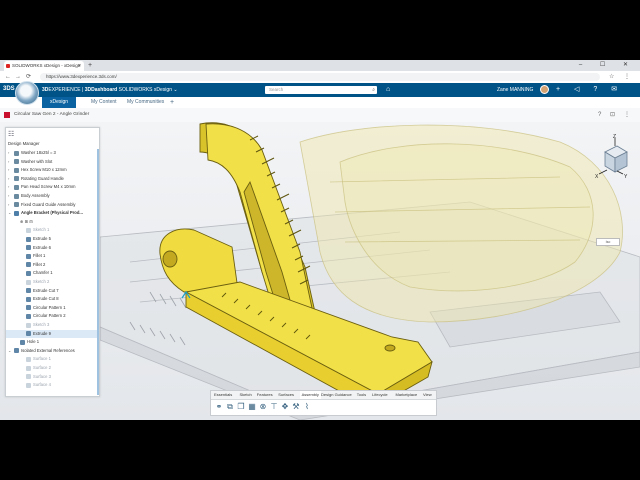 The height and width of the screenshot is (480, 640). I want to click on insert-icon: ⧉, so click(230, 406).